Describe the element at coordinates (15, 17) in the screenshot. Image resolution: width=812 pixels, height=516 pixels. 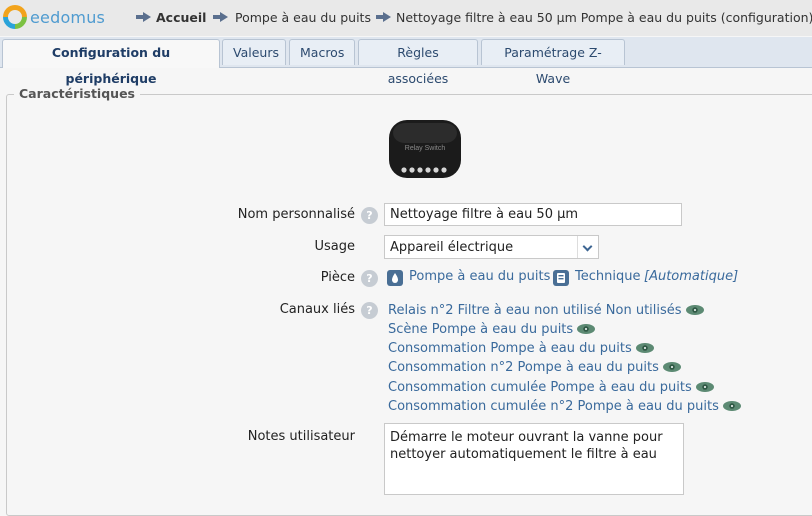
I see `eedomus-logo-icon` at that location.